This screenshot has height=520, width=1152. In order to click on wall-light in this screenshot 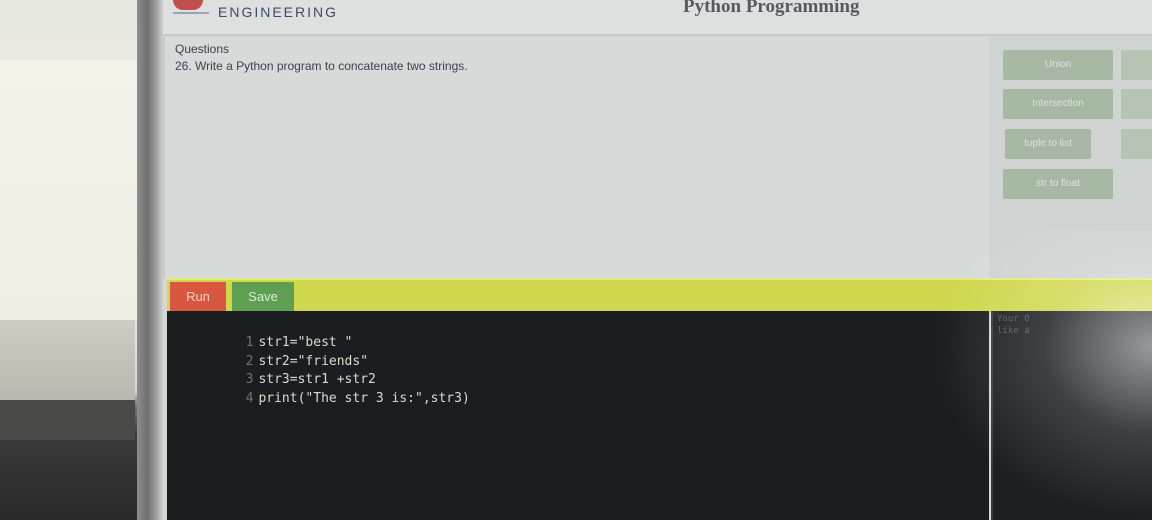, I will do `click(70, 190)`.